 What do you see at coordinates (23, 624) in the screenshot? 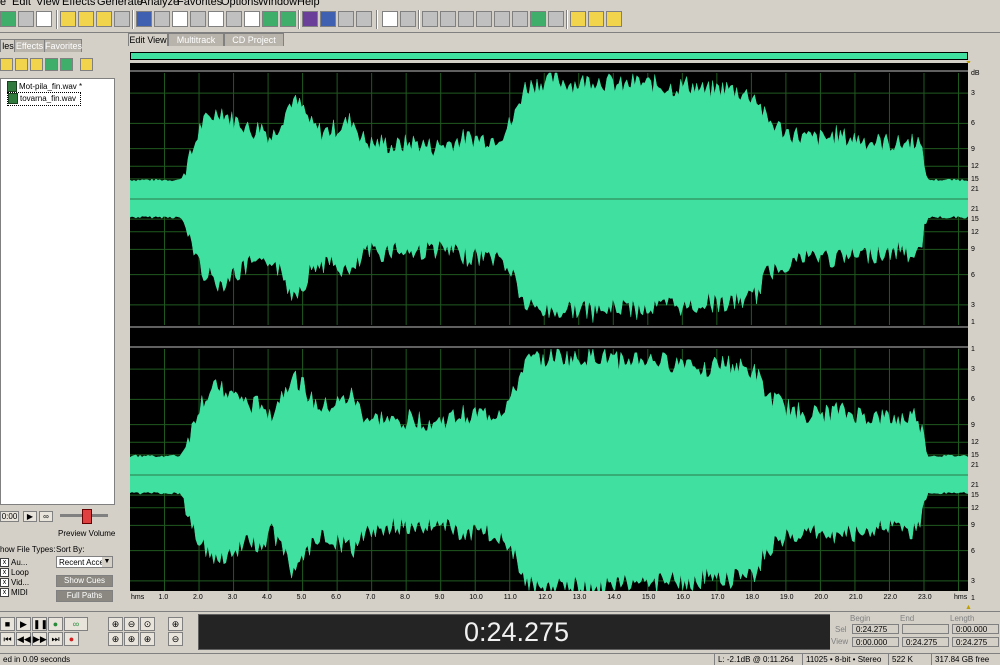
I see `play-button: ▶` at bounding box center [23, 624].